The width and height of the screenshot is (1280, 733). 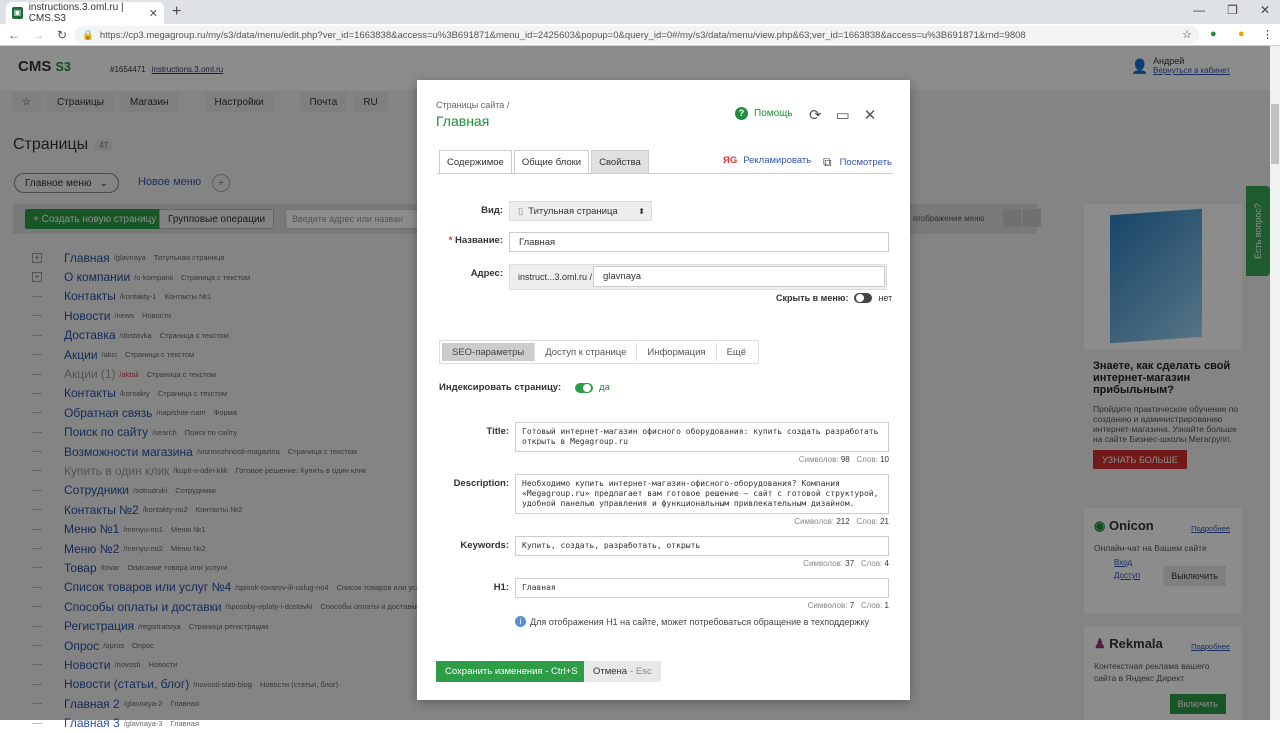 I want to click on h1-label: H1:, so click(x=501, y=587).